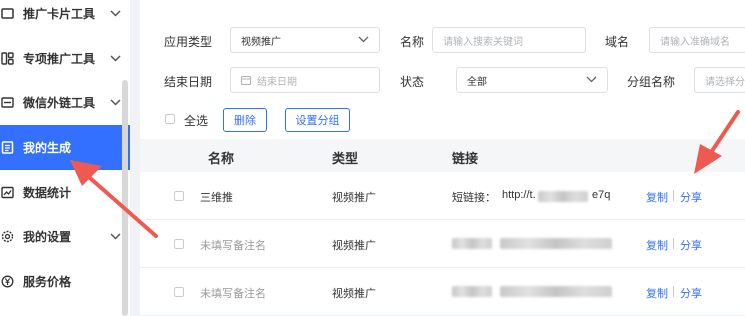 The width and height of the screenshot is (745, 316). I want to click on table-header: 名称 类型 链接, so click(442, 155).